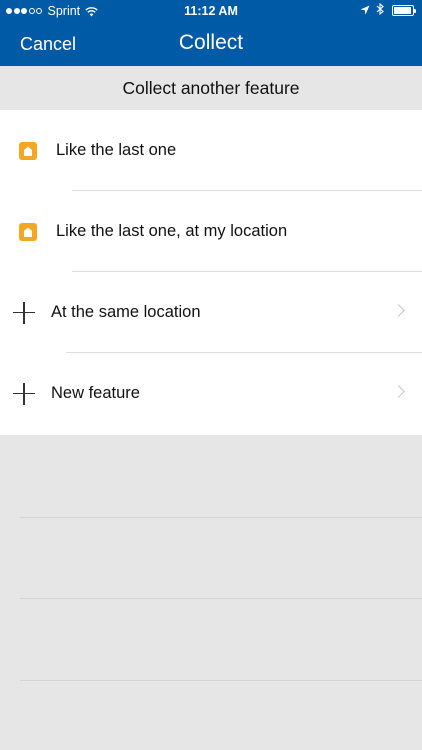  I want to click on location-arrow-icon, so click(365, 11).